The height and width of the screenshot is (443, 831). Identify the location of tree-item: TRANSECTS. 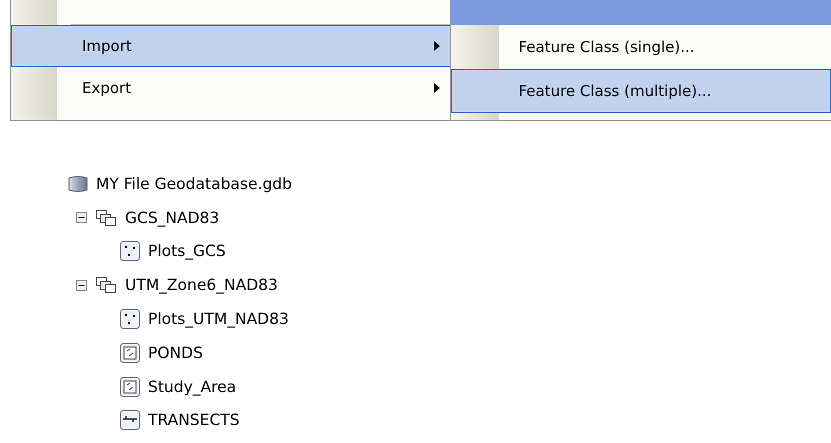
(194, 420).